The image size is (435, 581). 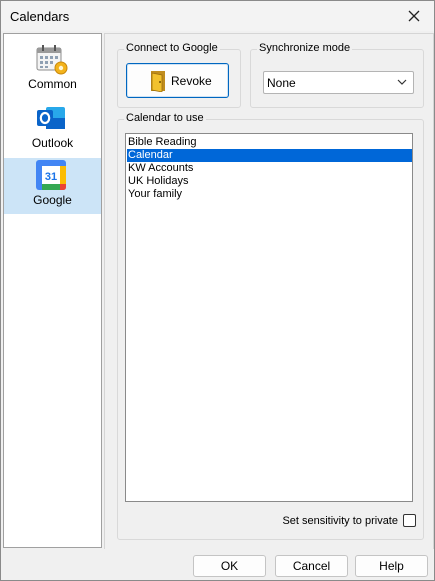 I want to click on revoke-button: Revoke, so click(x=177, y=80).